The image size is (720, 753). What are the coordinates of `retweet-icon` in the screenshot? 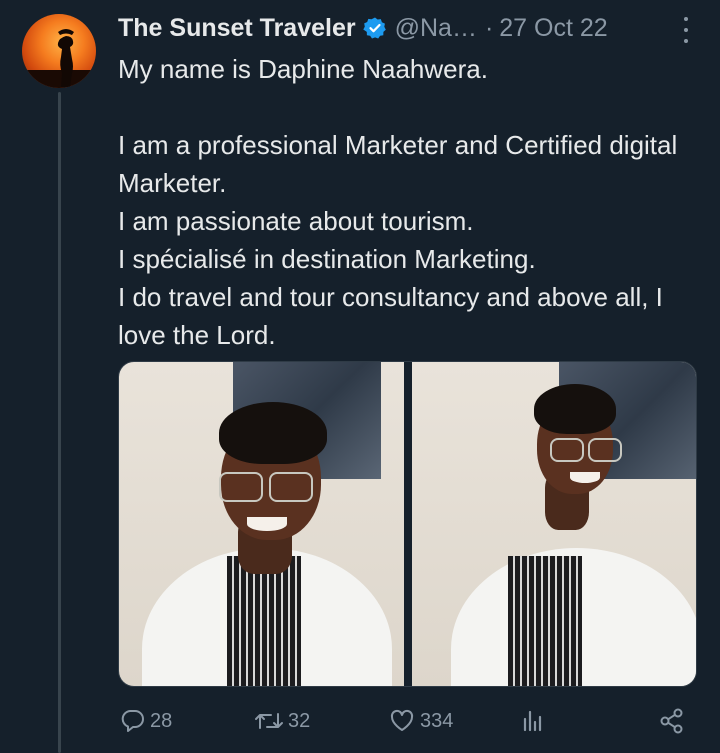 It's located at (269, 721).